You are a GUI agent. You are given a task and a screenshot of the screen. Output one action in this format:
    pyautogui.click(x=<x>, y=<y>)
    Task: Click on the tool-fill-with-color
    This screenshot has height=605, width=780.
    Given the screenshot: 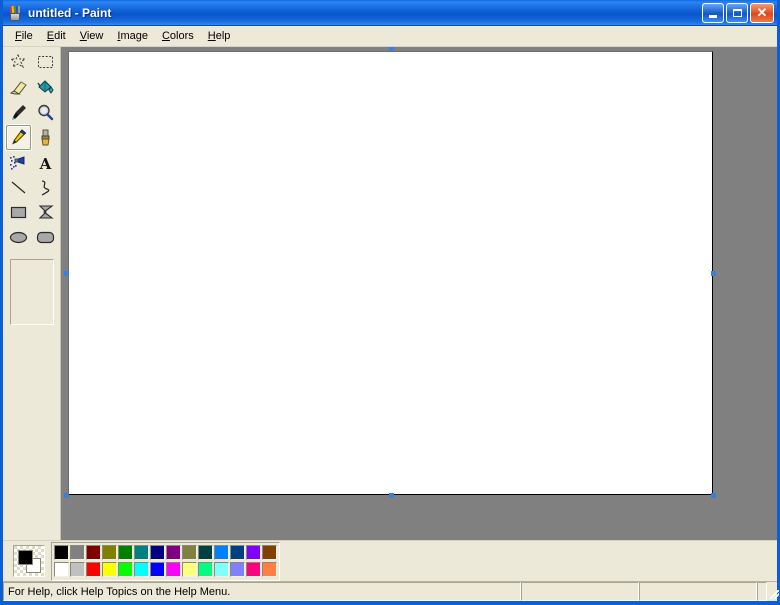 What is the action you would take?
    pyautogui.click(x=45, y=87)
    